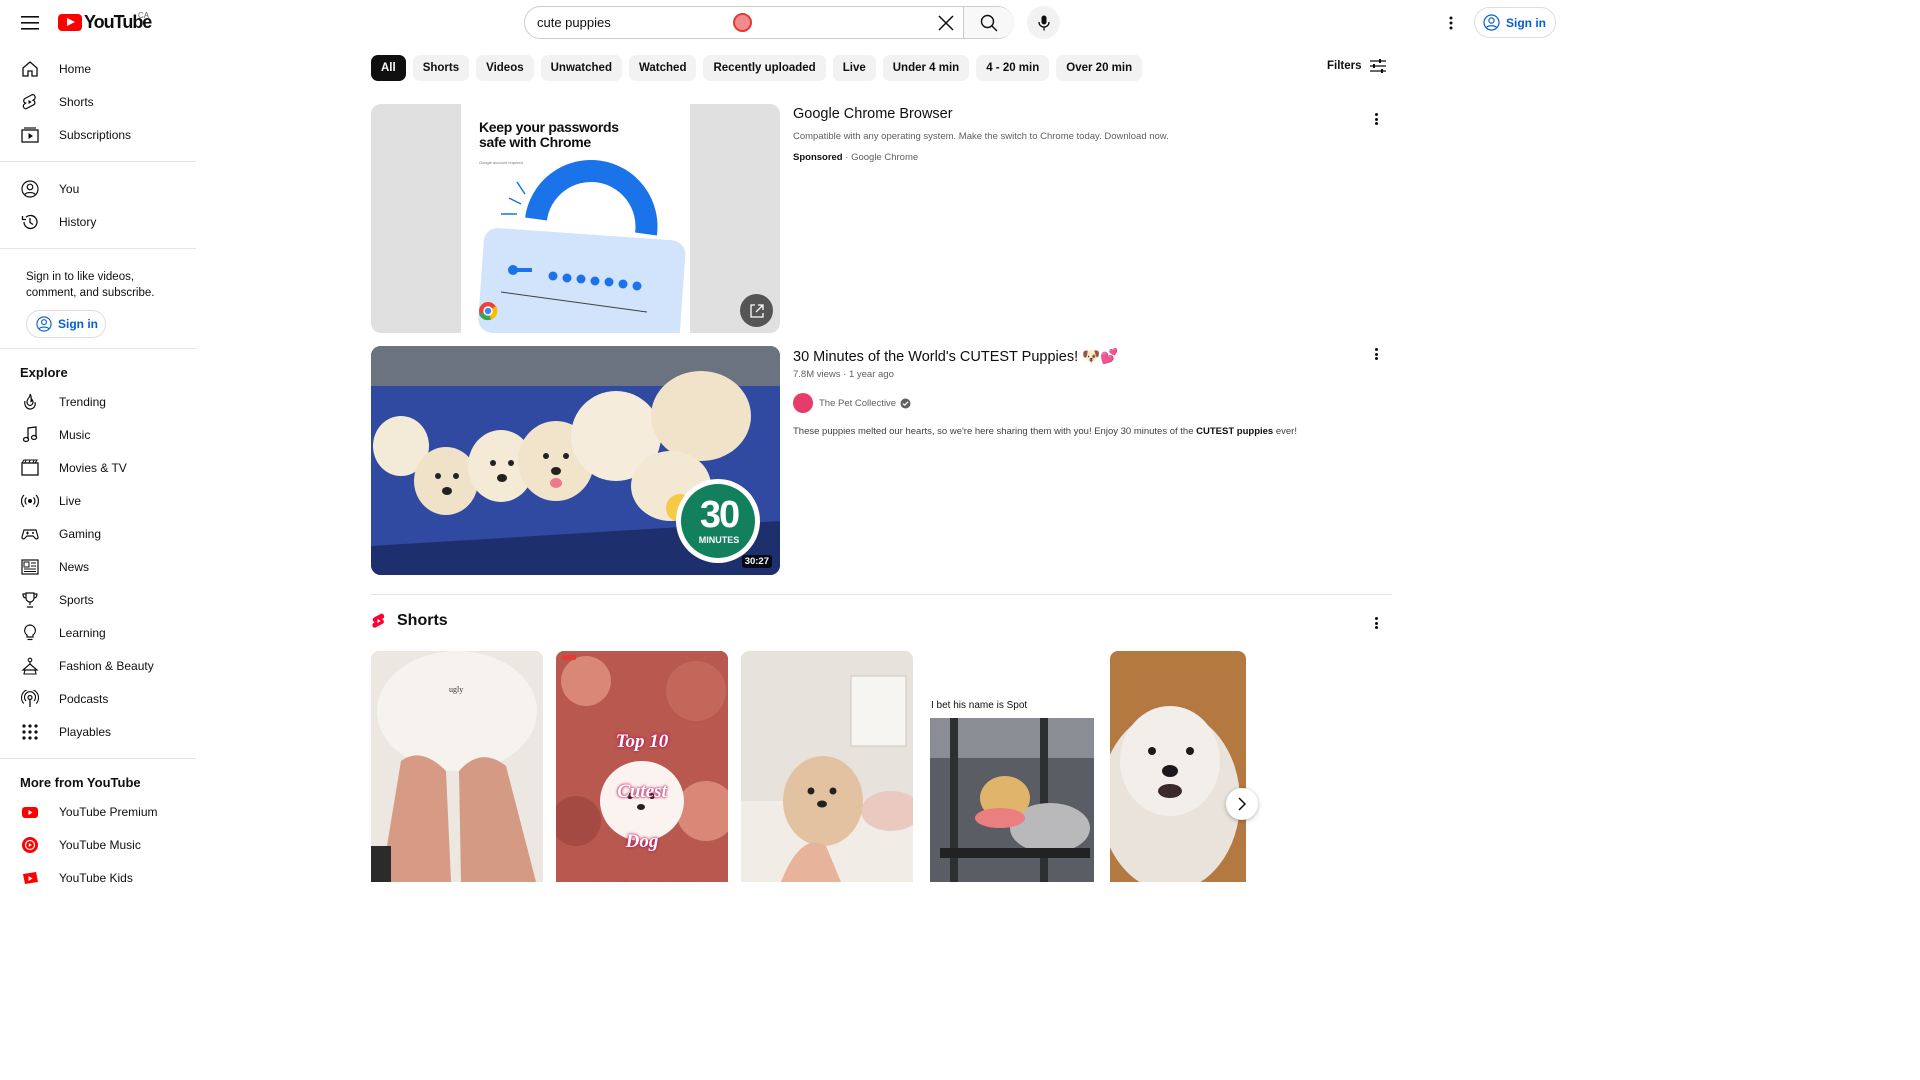 The height and width of the screenshot is (1080, 1920). I want to click on chip-unwatched: Unwatched, so click(581, 68).